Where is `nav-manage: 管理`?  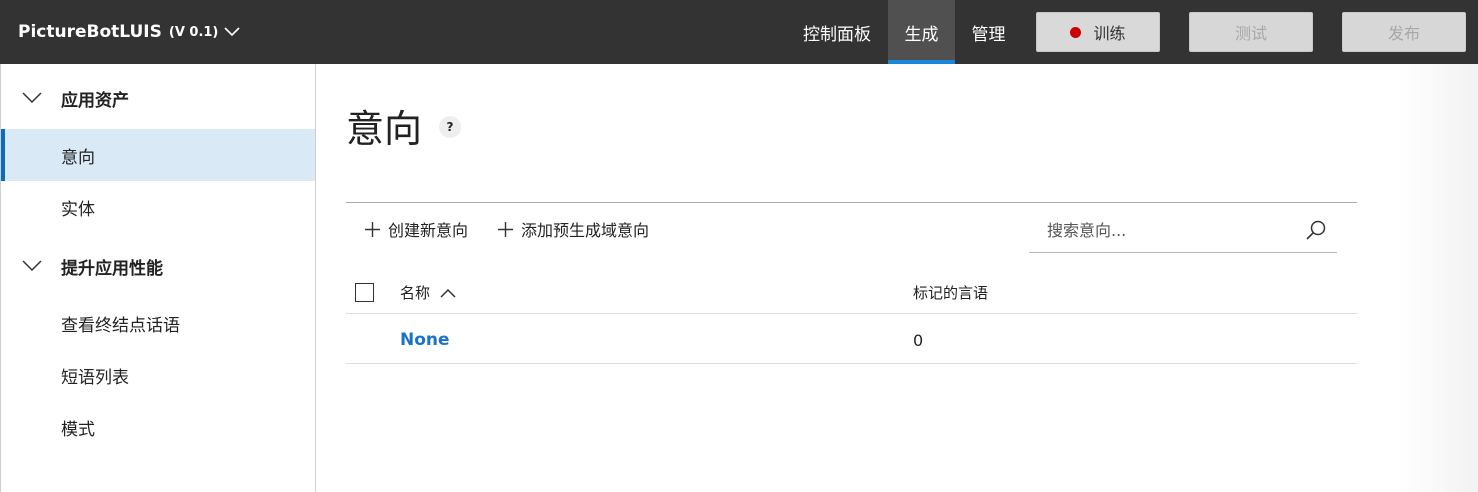 nav-manage: 管理 is located at coordinates (988, 32).